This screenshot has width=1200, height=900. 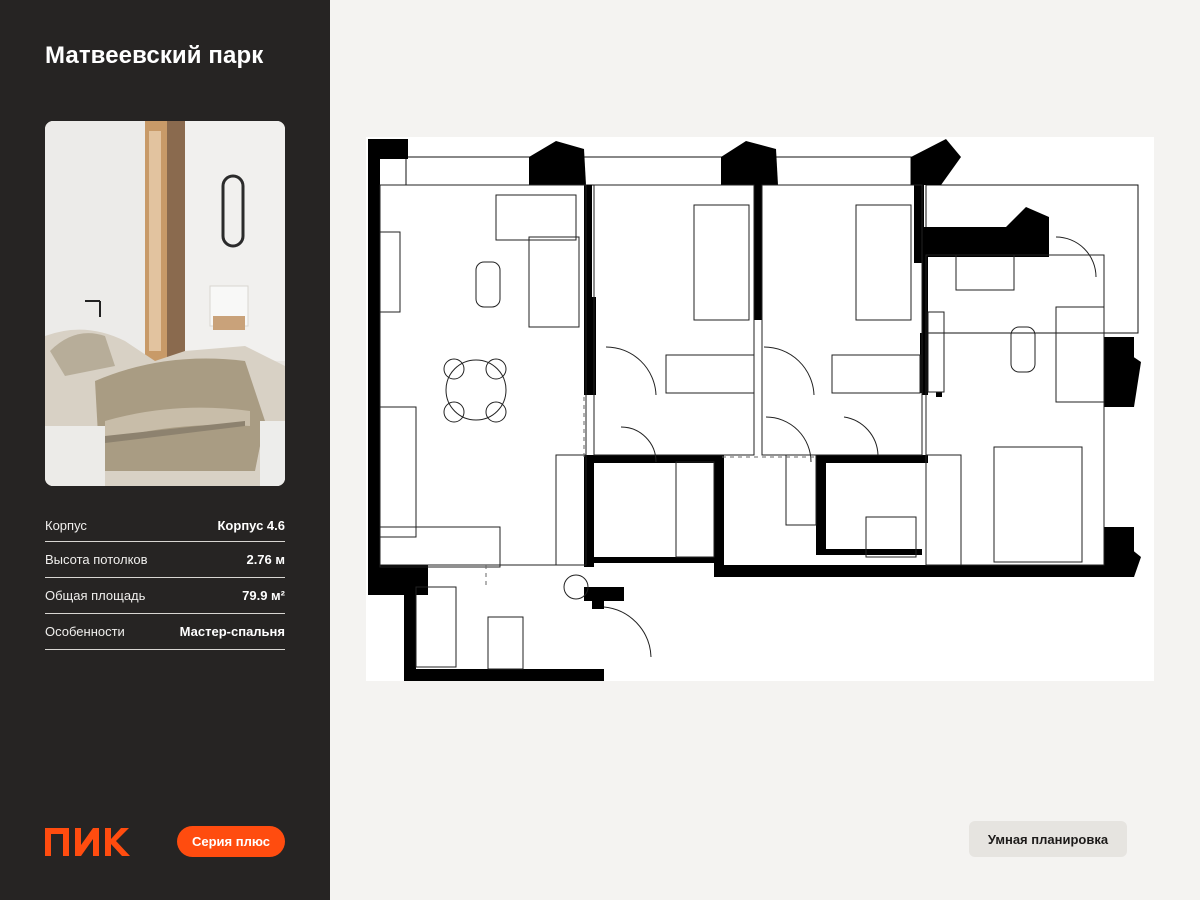 I want to click on spec-row-features: Особенности Мастер-спальня, so click(x=165, y=632).